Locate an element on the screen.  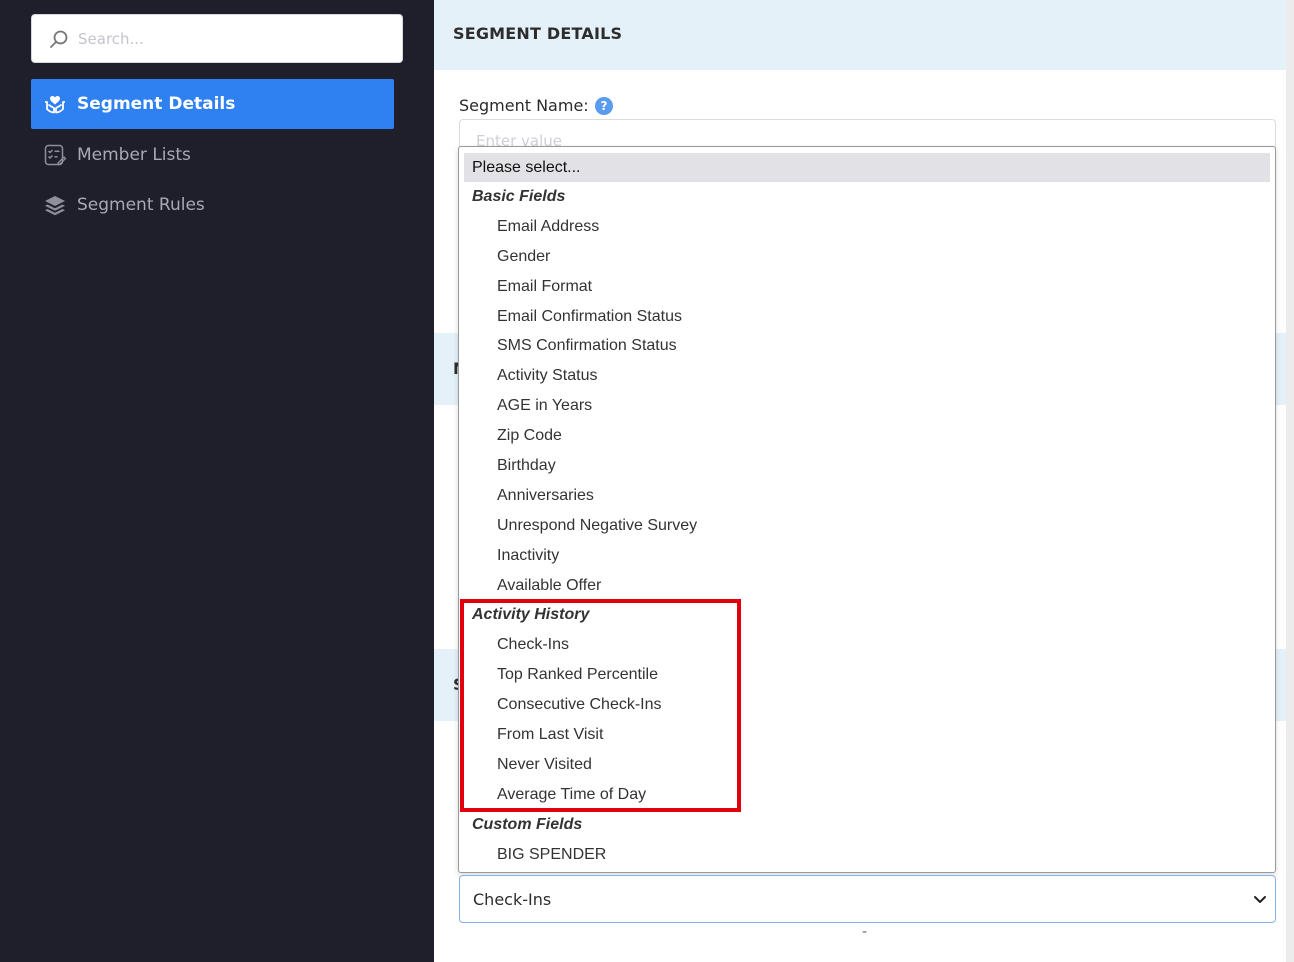
segment-name-label-text: Segment Name: is located at coordinates (524, 105).